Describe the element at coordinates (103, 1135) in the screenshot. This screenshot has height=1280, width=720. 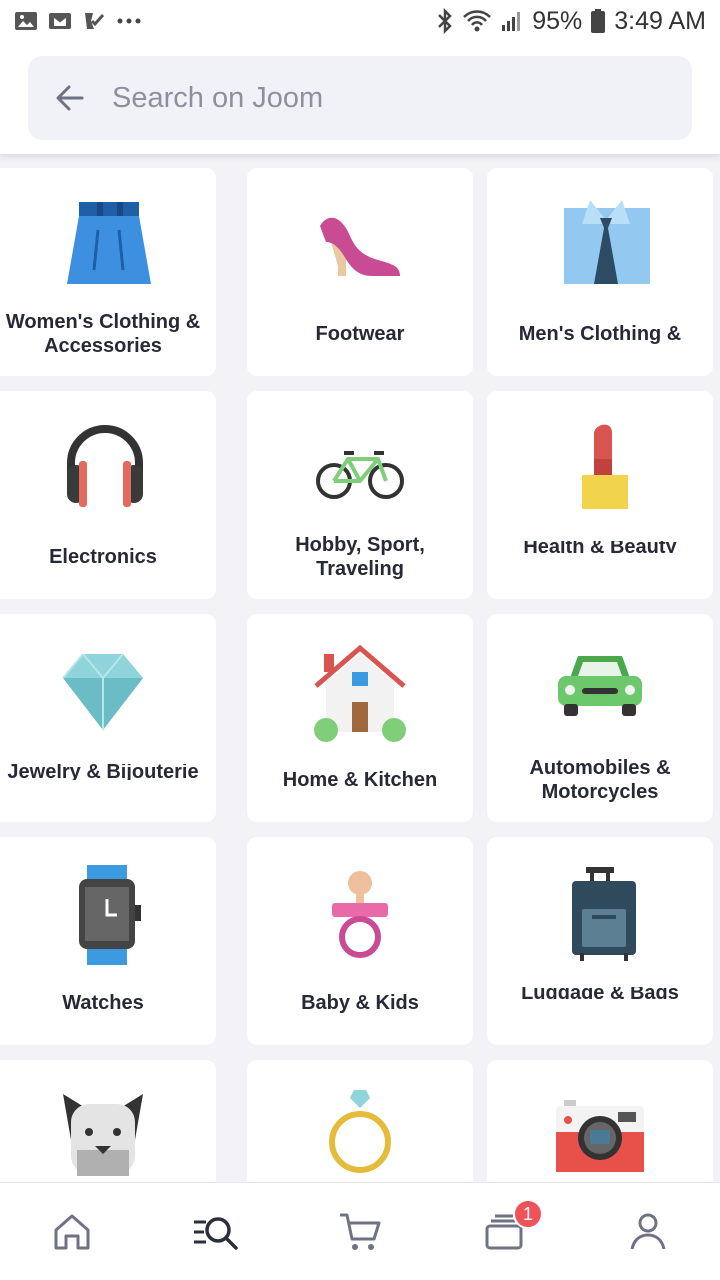
I see `dog-icon` at that location.